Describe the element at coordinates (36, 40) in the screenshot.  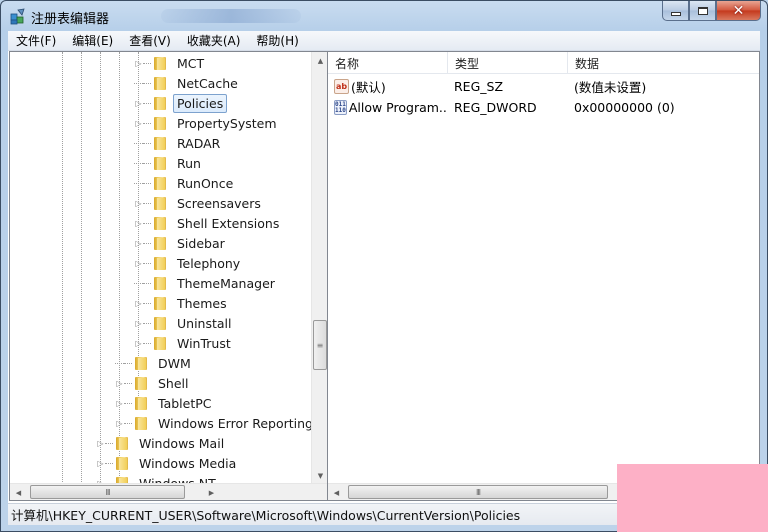
I see `menu-file: 文件(F)` at that location.